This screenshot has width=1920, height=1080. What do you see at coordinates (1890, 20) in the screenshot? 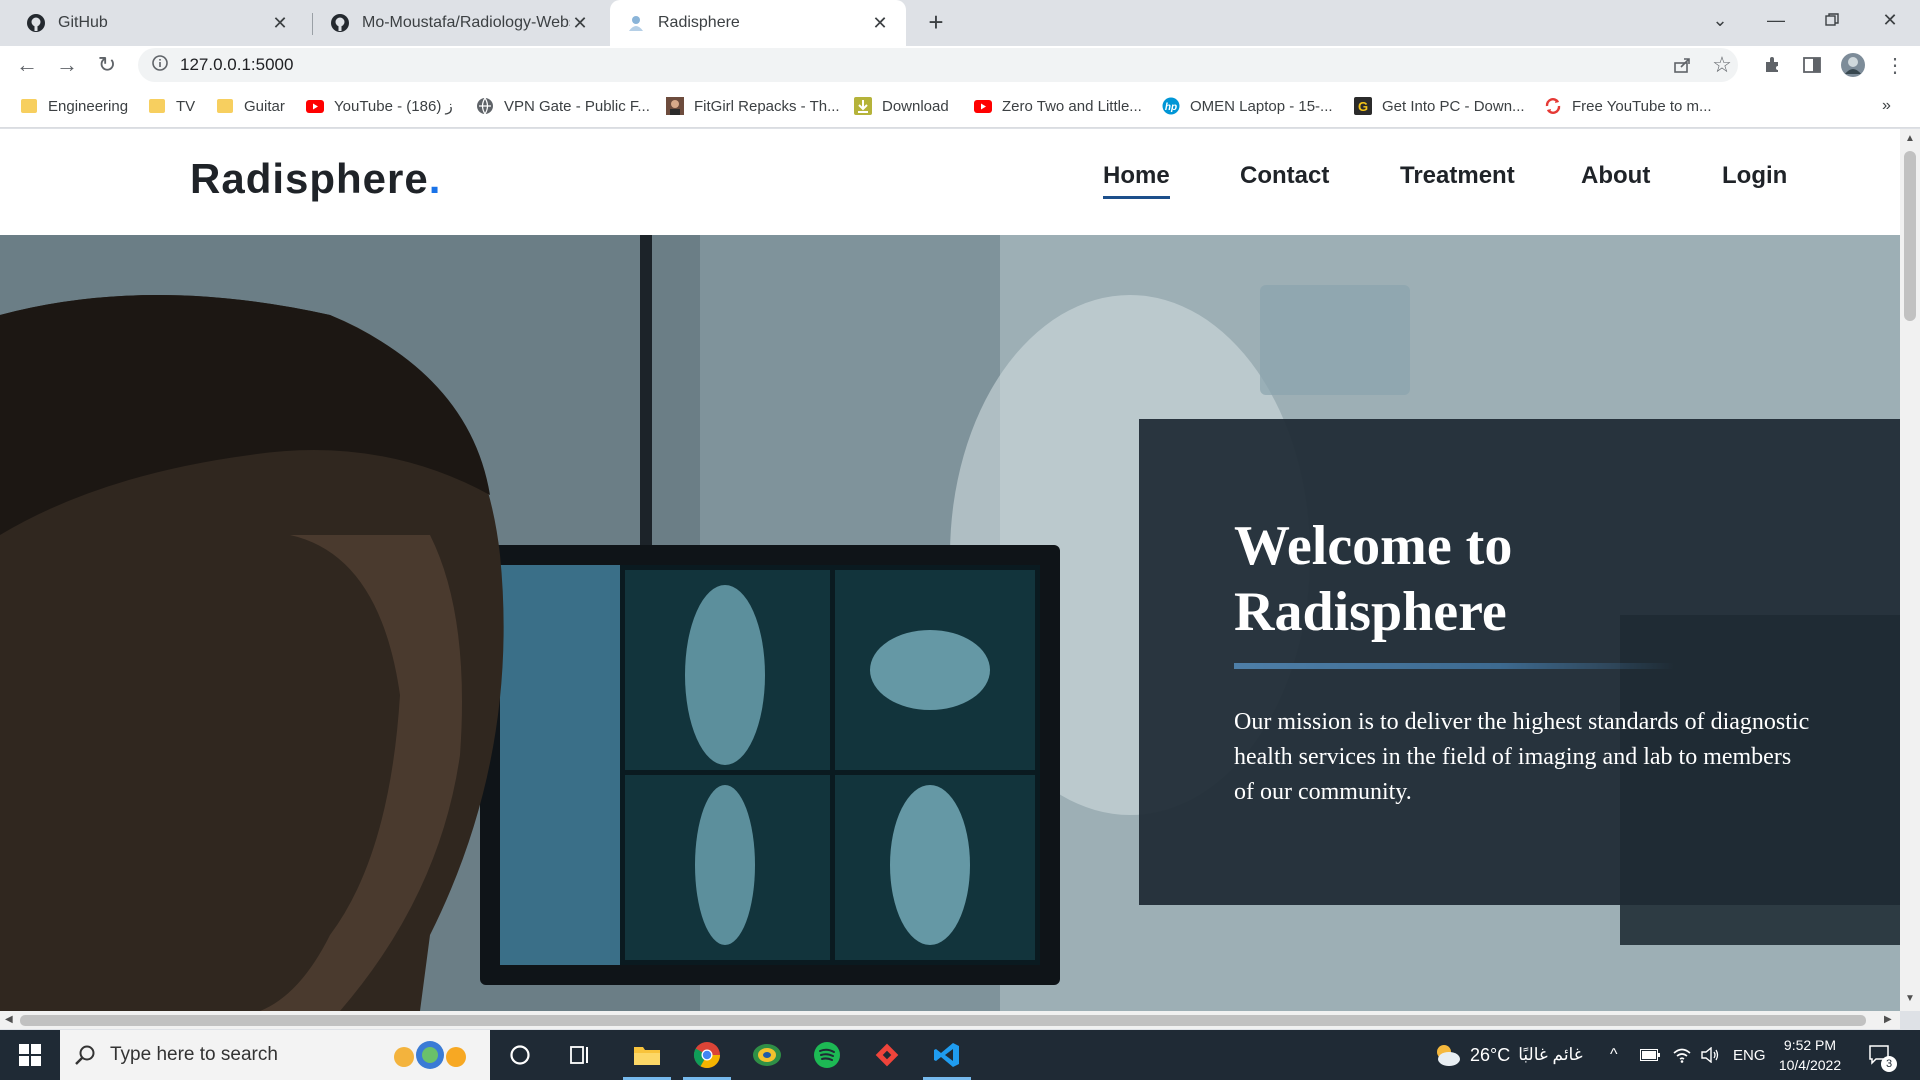
I see `close-window-button: ✕` at bounding box center [1890, 20].